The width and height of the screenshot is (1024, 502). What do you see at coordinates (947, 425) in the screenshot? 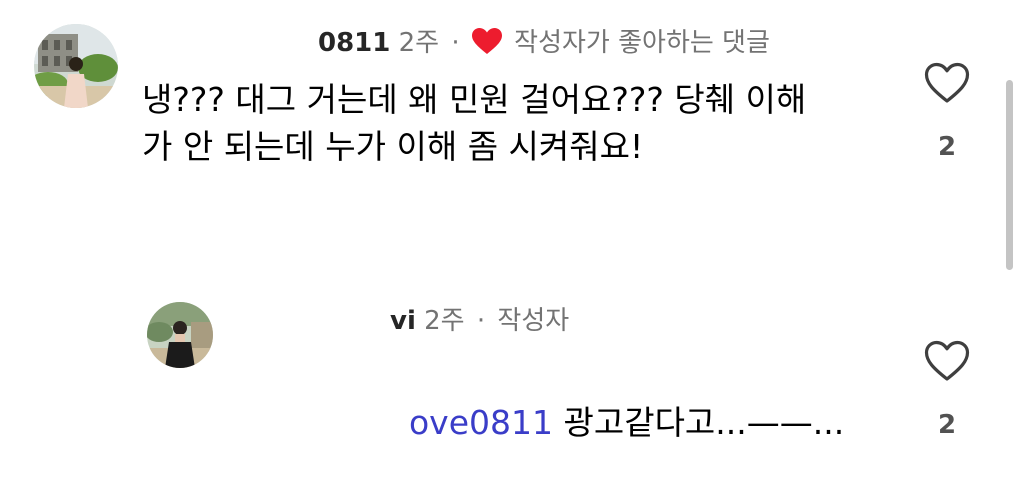
I see `reply-like-count: 2` at bounding box center [947, 425].